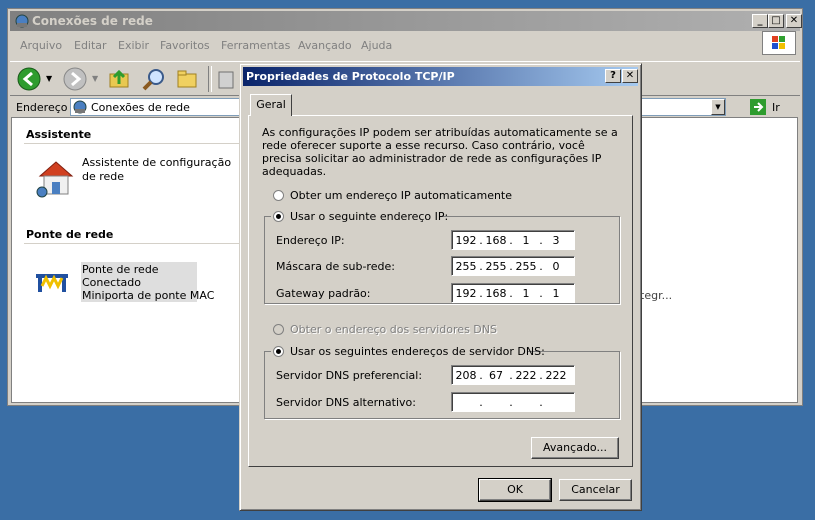 The width and height of the screenshot is (815, 520). Describe the element at coordinates (323, 293) in the screenshot. I see `gateway-label: Gateway padrão:` at that location.